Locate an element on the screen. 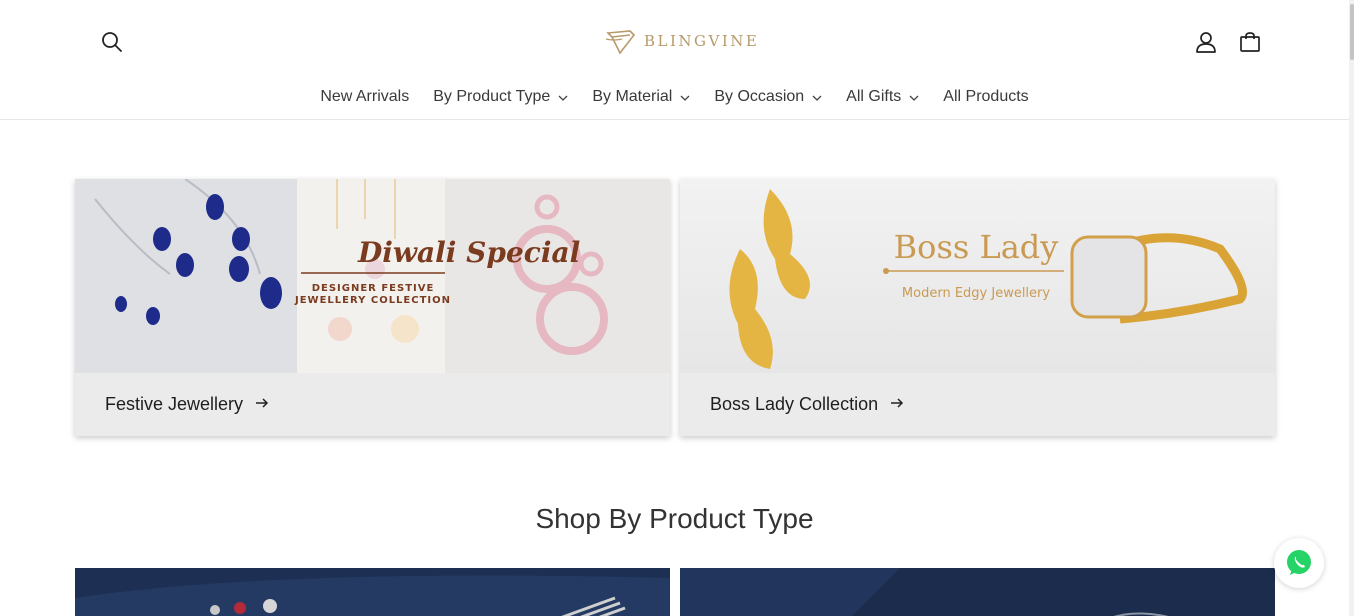  account-icon is located at coordinates (1206, 42).